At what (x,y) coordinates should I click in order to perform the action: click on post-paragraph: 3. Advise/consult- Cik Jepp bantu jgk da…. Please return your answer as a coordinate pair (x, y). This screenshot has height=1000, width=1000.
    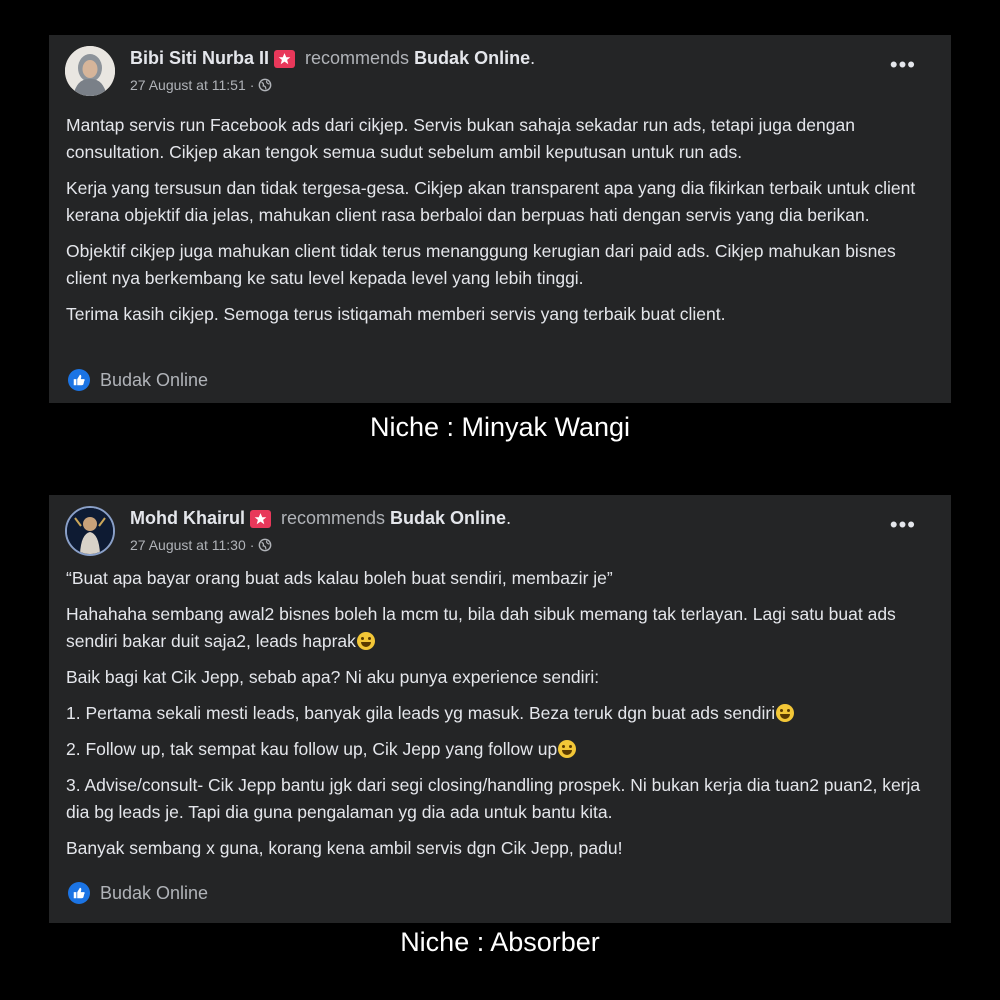
    Looking at the image, I should click on (493, 798).